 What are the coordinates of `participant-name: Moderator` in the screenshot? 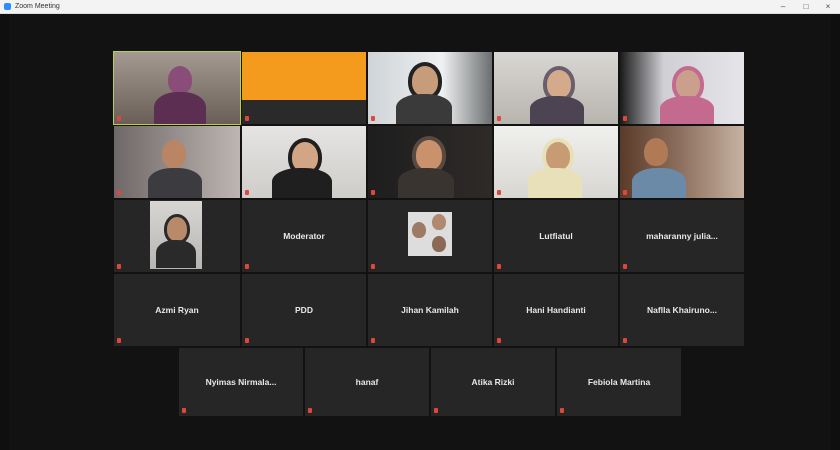 It's located at (304, 236).